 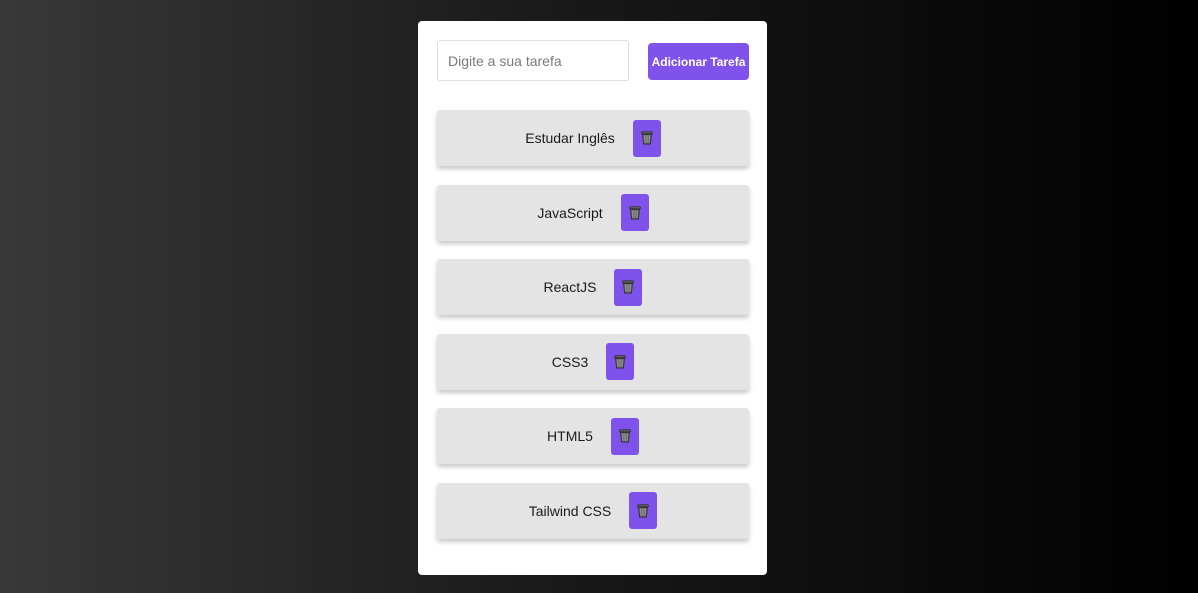 I want to click on task-item: ReactJS, so click(x=593, y=287).